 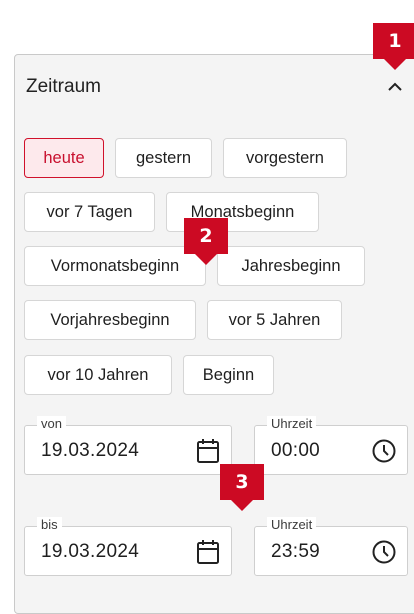 What do you see at coordinates (51, 424) in the screenshot?
I see `from-date-label: von` at bounding box center [51, 424].